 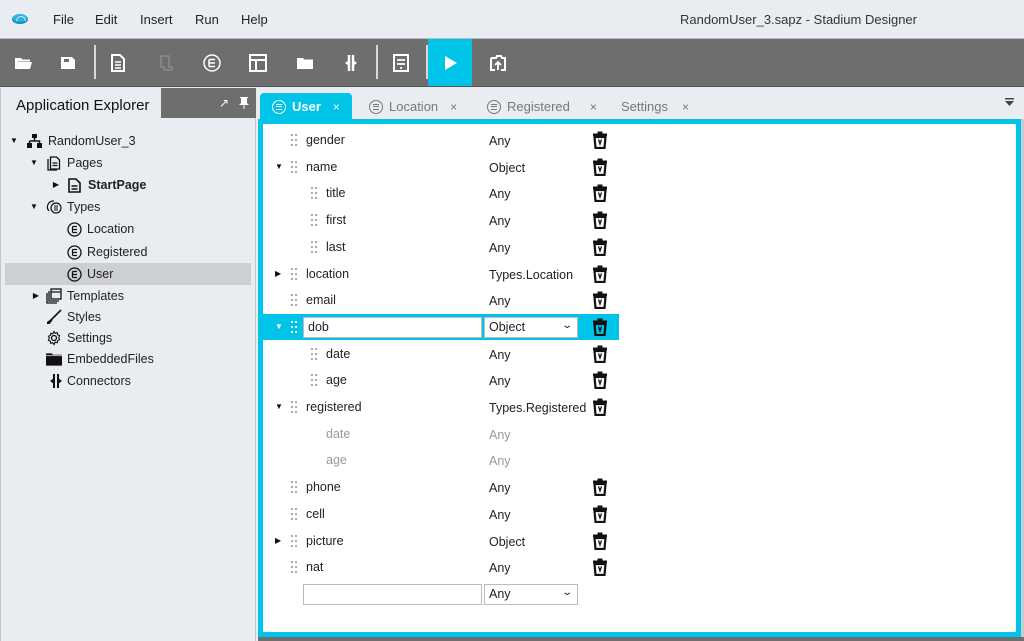 What do you see at coordinates (128, 274) in the screenshot?
I see `tree-item-user: User` at bounding box center [128, 274].